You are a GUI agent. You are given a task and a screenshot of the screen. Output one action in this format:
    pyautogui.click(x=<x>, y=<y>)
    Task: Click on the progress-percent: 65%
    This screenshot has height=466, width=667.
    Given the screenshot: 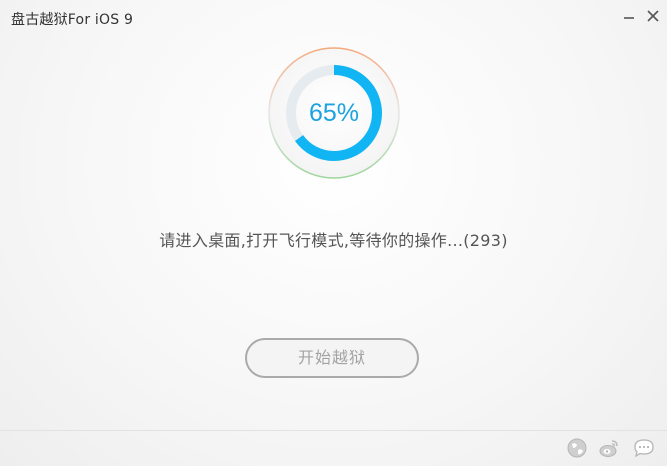 What is the action you would take?
    pyautogui.click(x=334, y=113)
    